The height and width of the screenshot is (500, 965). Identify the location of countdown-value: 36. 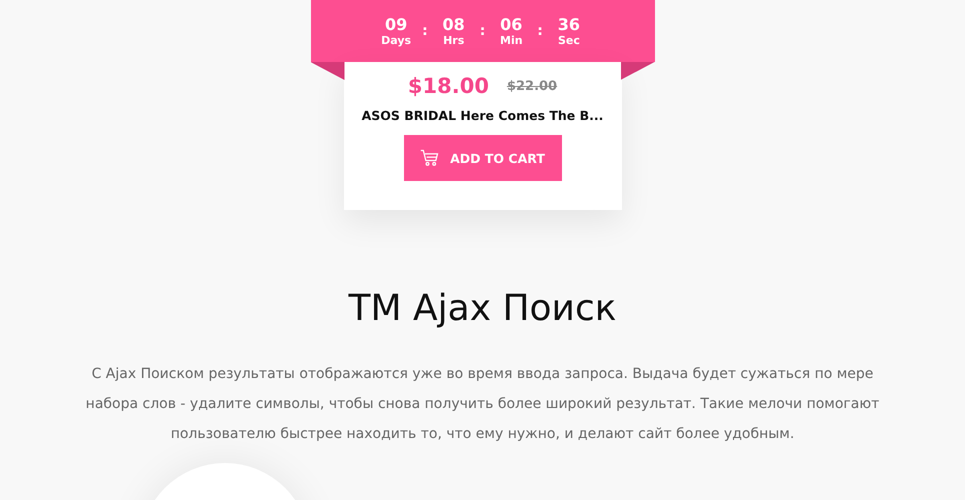
(569, 24).